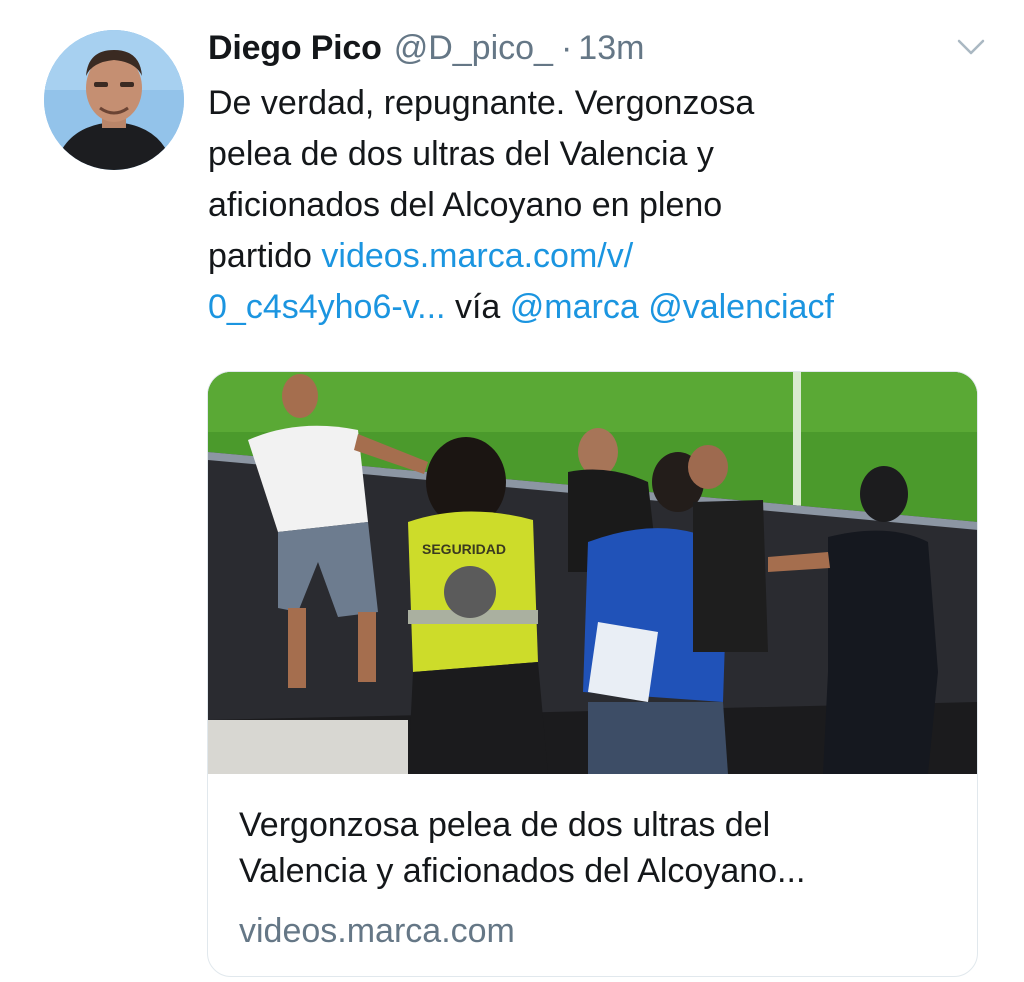 Image resolution: width=1024 pixels, height=982 pixels. What do you see at coordinates (611, 48) in the screenshot?
I see `tweet-timestamp: 13m` at bounding box center [611, 48].